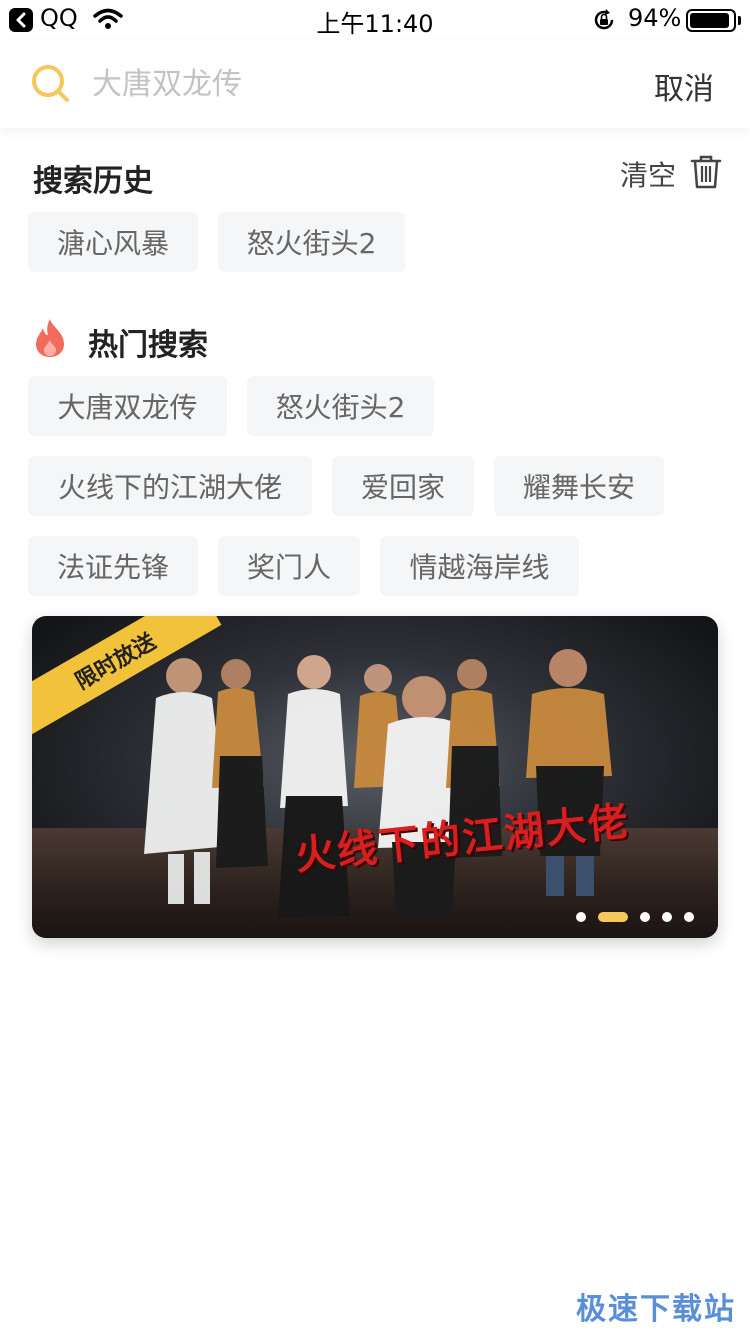  What do you see at coordinates (656, 1309) in the screenshot?
I see `watermark-logo: 极速下载站` at bounding box center [656, 1309].